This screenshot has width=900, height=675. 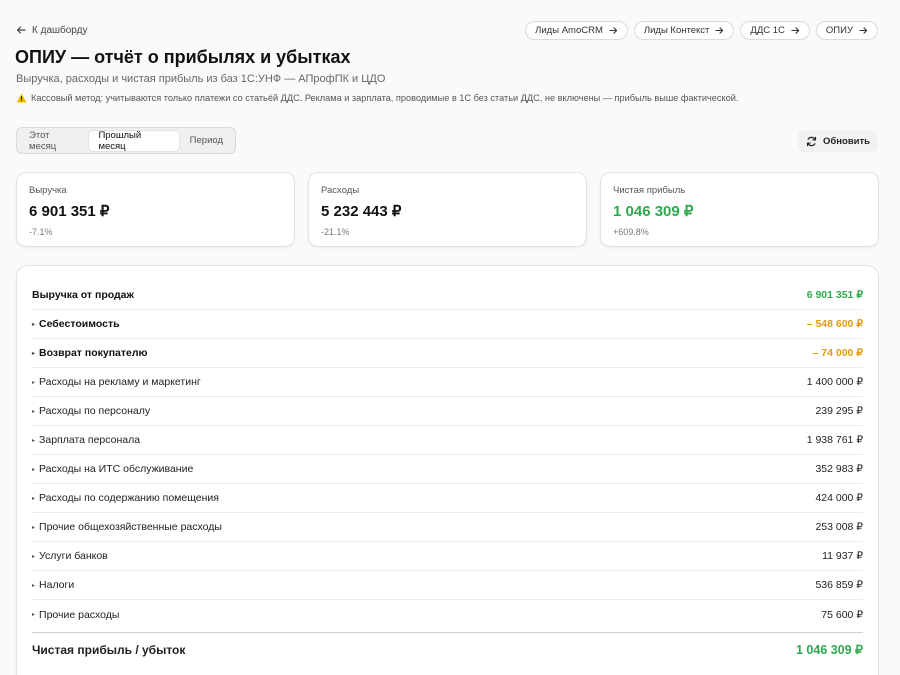 I want to click on nav-link-label: ДДС 1С, so click(x=767, y=30).